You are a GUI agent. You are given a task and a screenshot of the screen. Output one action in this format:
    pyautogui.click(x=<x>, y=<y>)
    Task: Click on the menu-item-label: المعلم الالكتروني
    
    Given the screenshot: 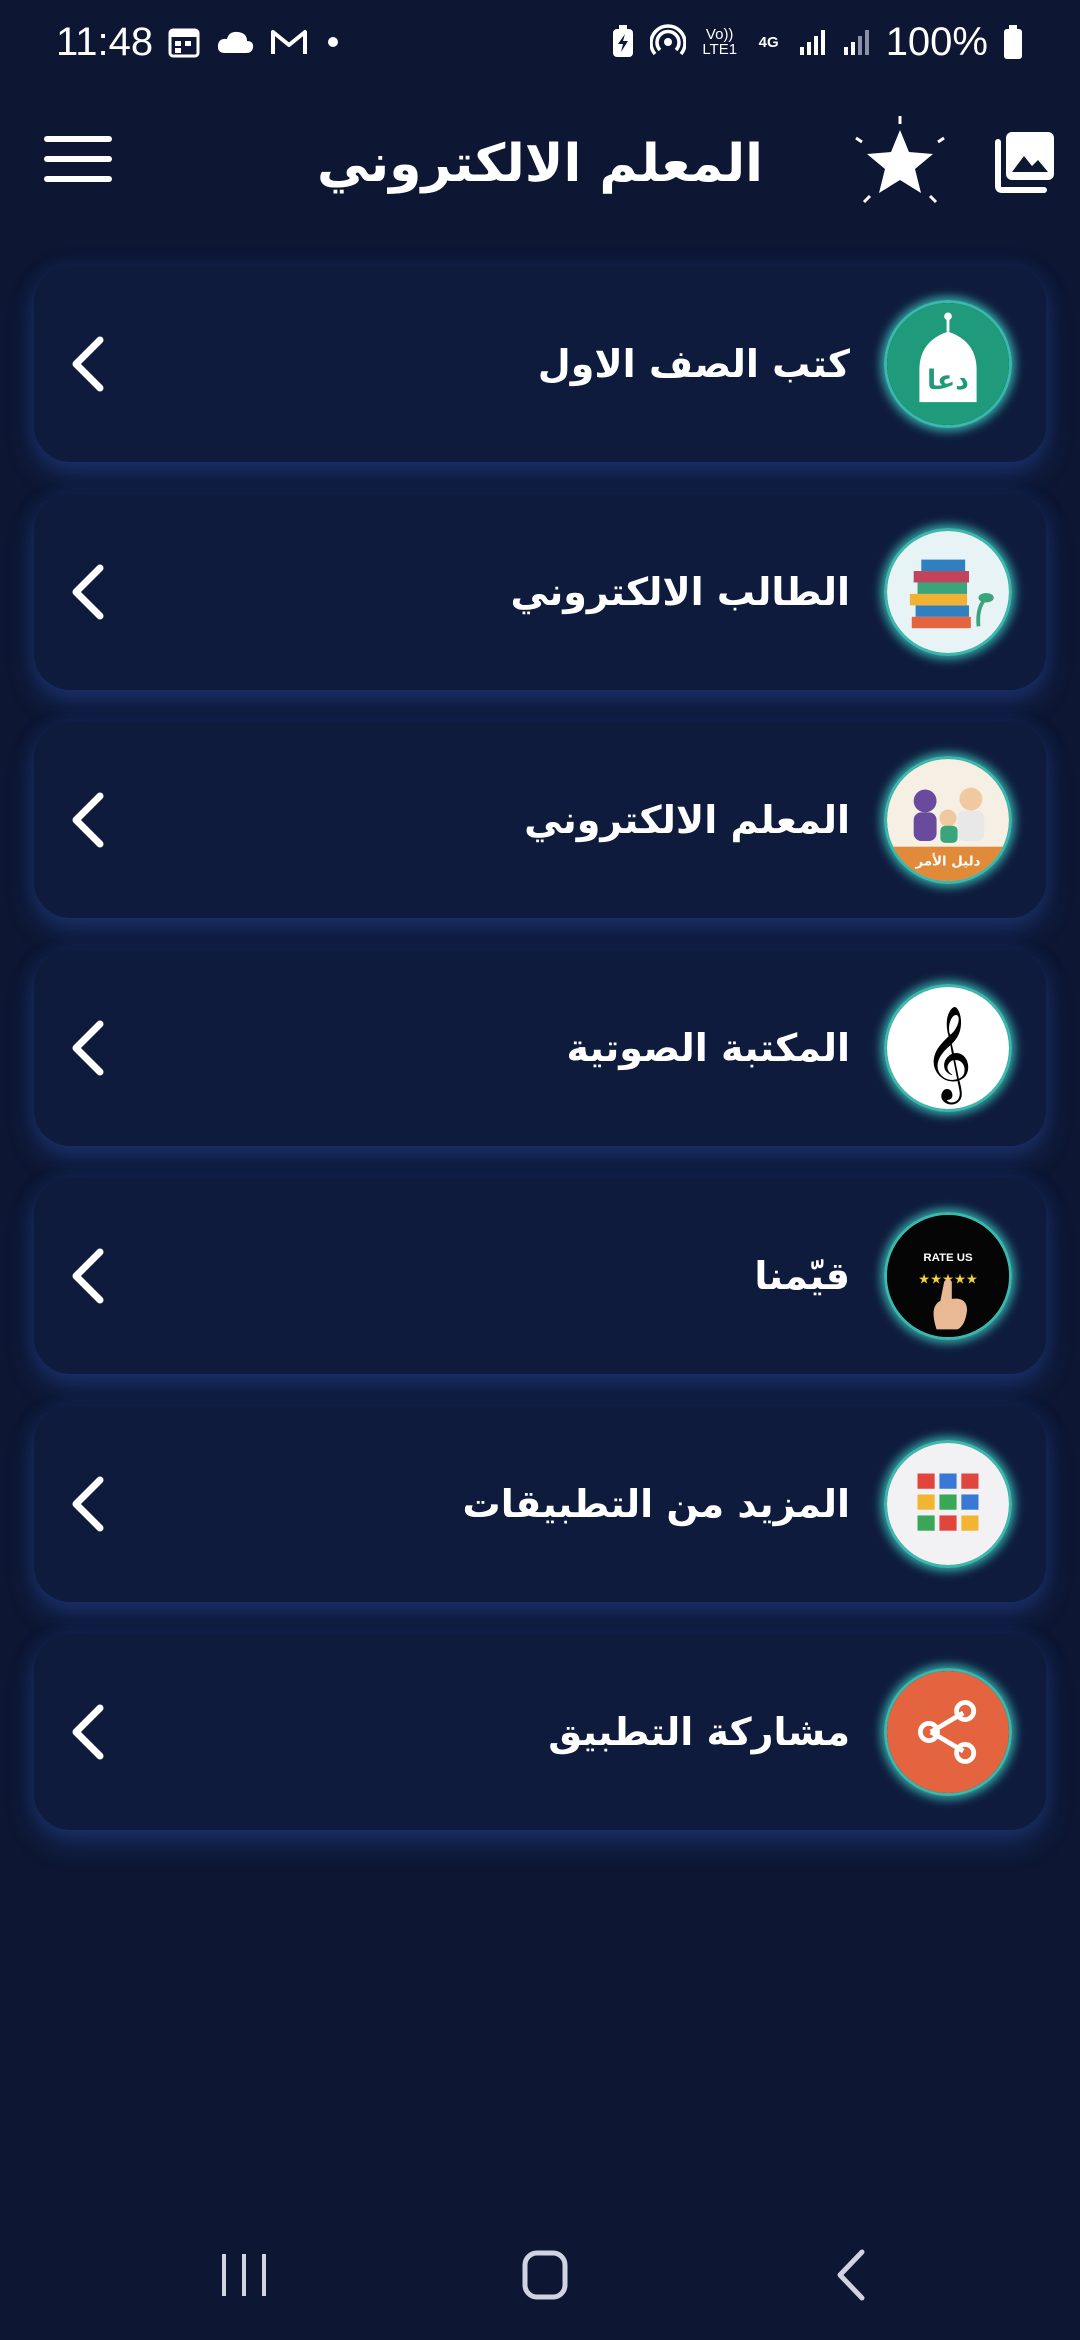 What is the action you would take?
    pyautogui.click(x=687, y=820)
    